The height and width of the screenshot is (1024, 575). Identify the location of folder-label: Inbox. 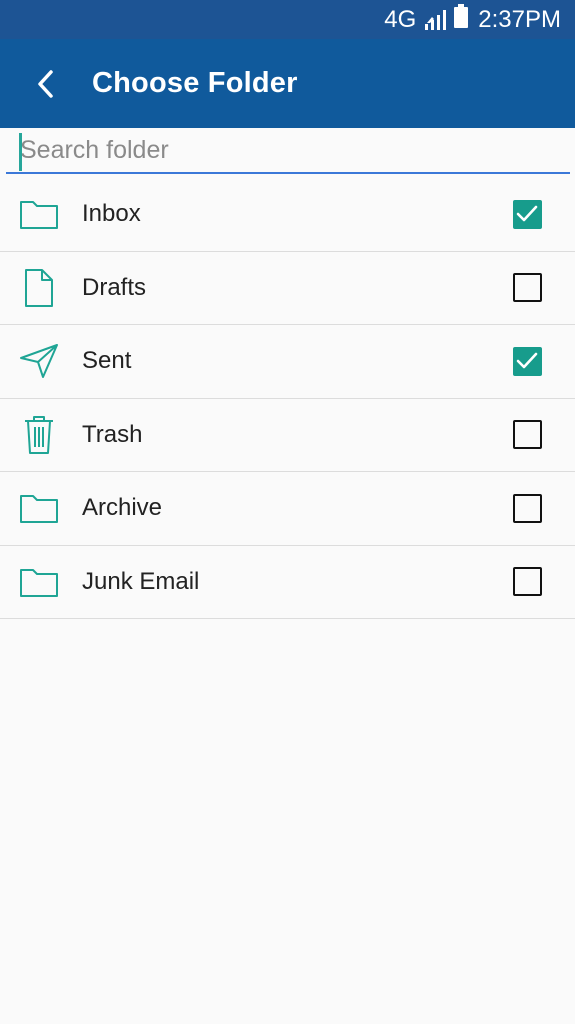
(111, 214).